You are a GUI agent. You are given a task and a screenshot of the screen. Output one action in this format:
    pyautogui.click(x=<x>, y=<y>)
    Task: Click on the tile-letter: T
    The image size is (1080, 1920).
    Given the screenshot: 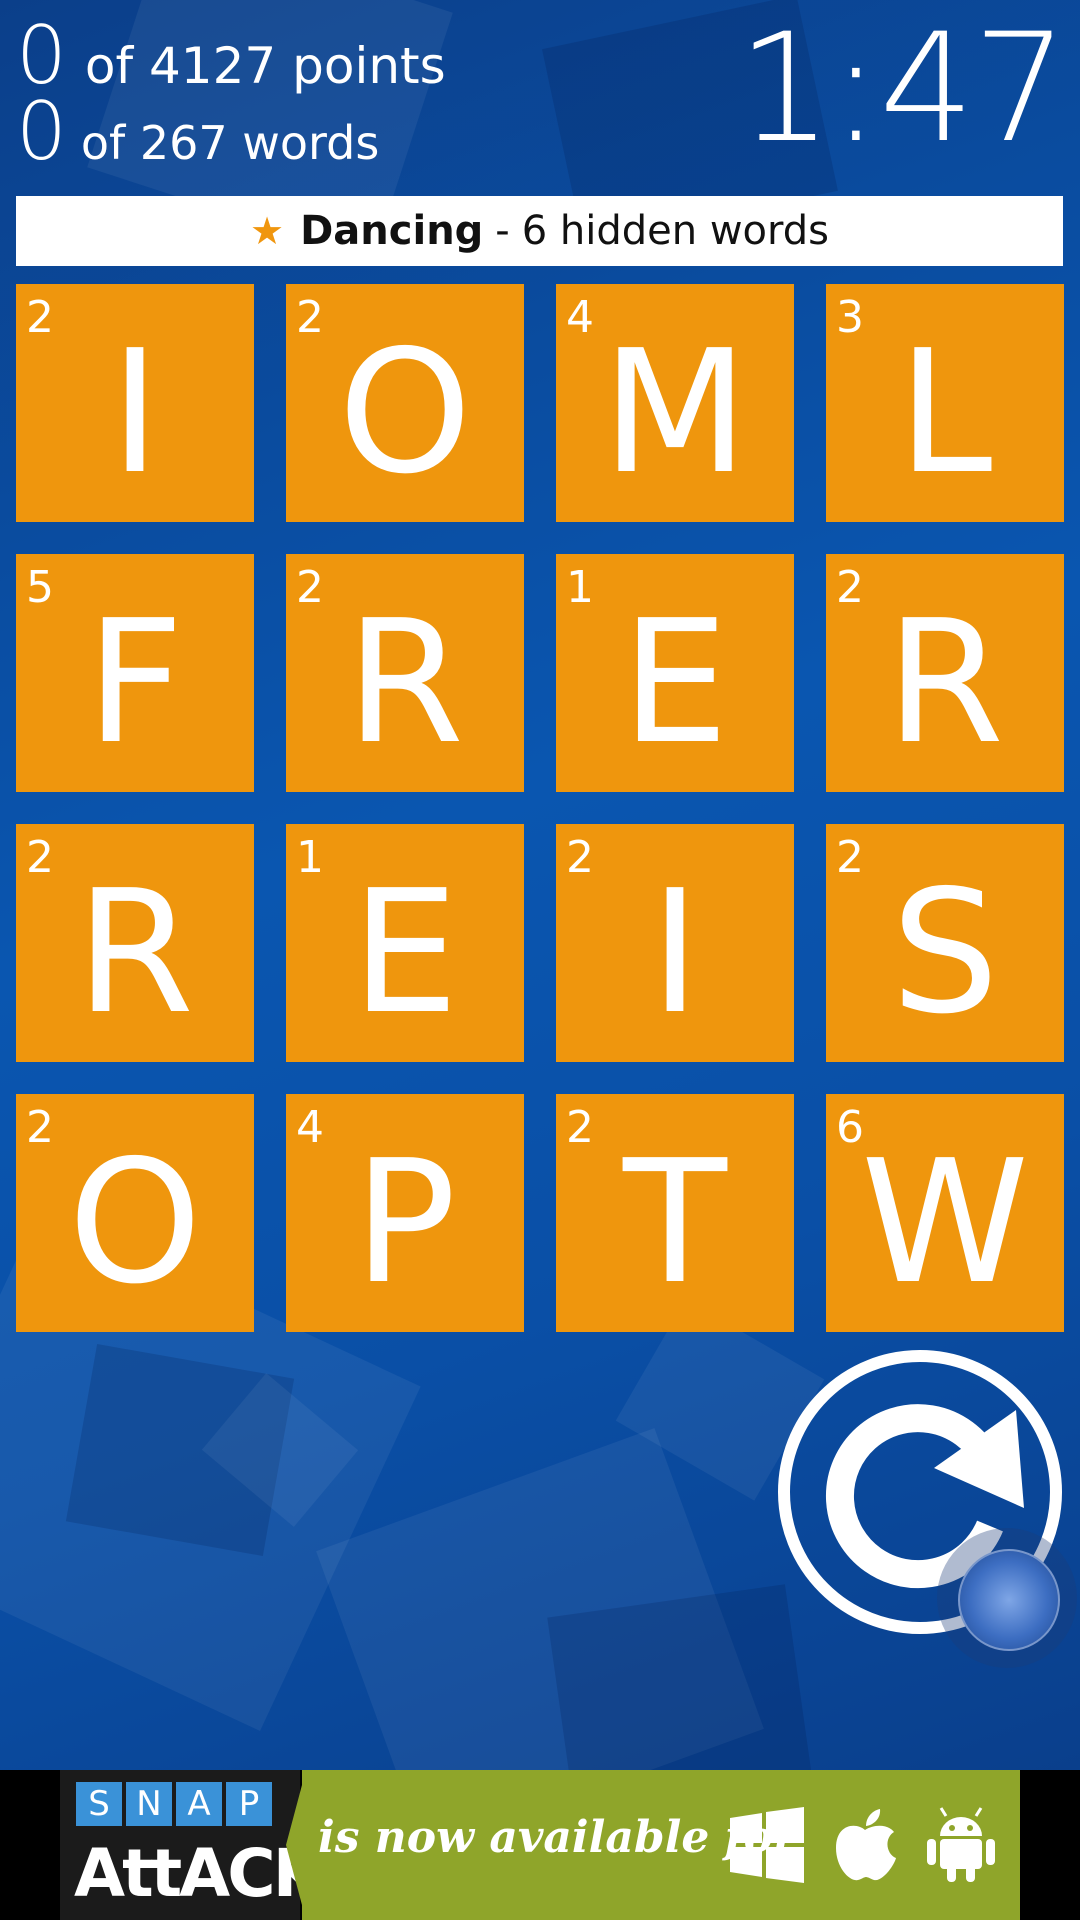 What is the action you would take?
    pyautogui.click(x=675, y=1223)
    